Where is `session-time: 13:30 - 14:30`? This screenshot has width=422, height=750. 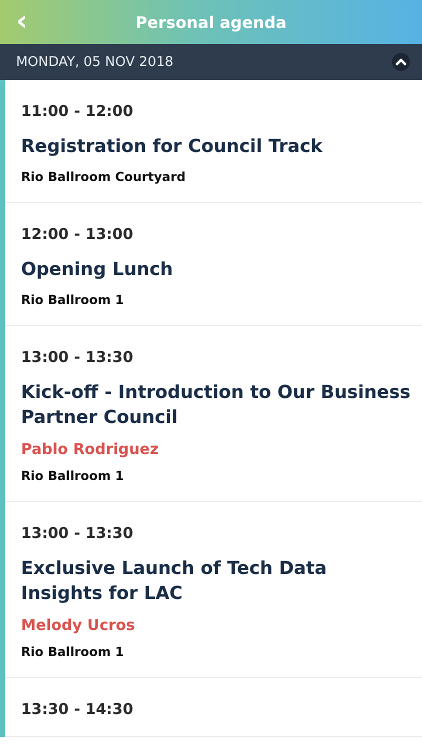 session-time: 13:30 - 14:30 is located at coordinates (77, 709).